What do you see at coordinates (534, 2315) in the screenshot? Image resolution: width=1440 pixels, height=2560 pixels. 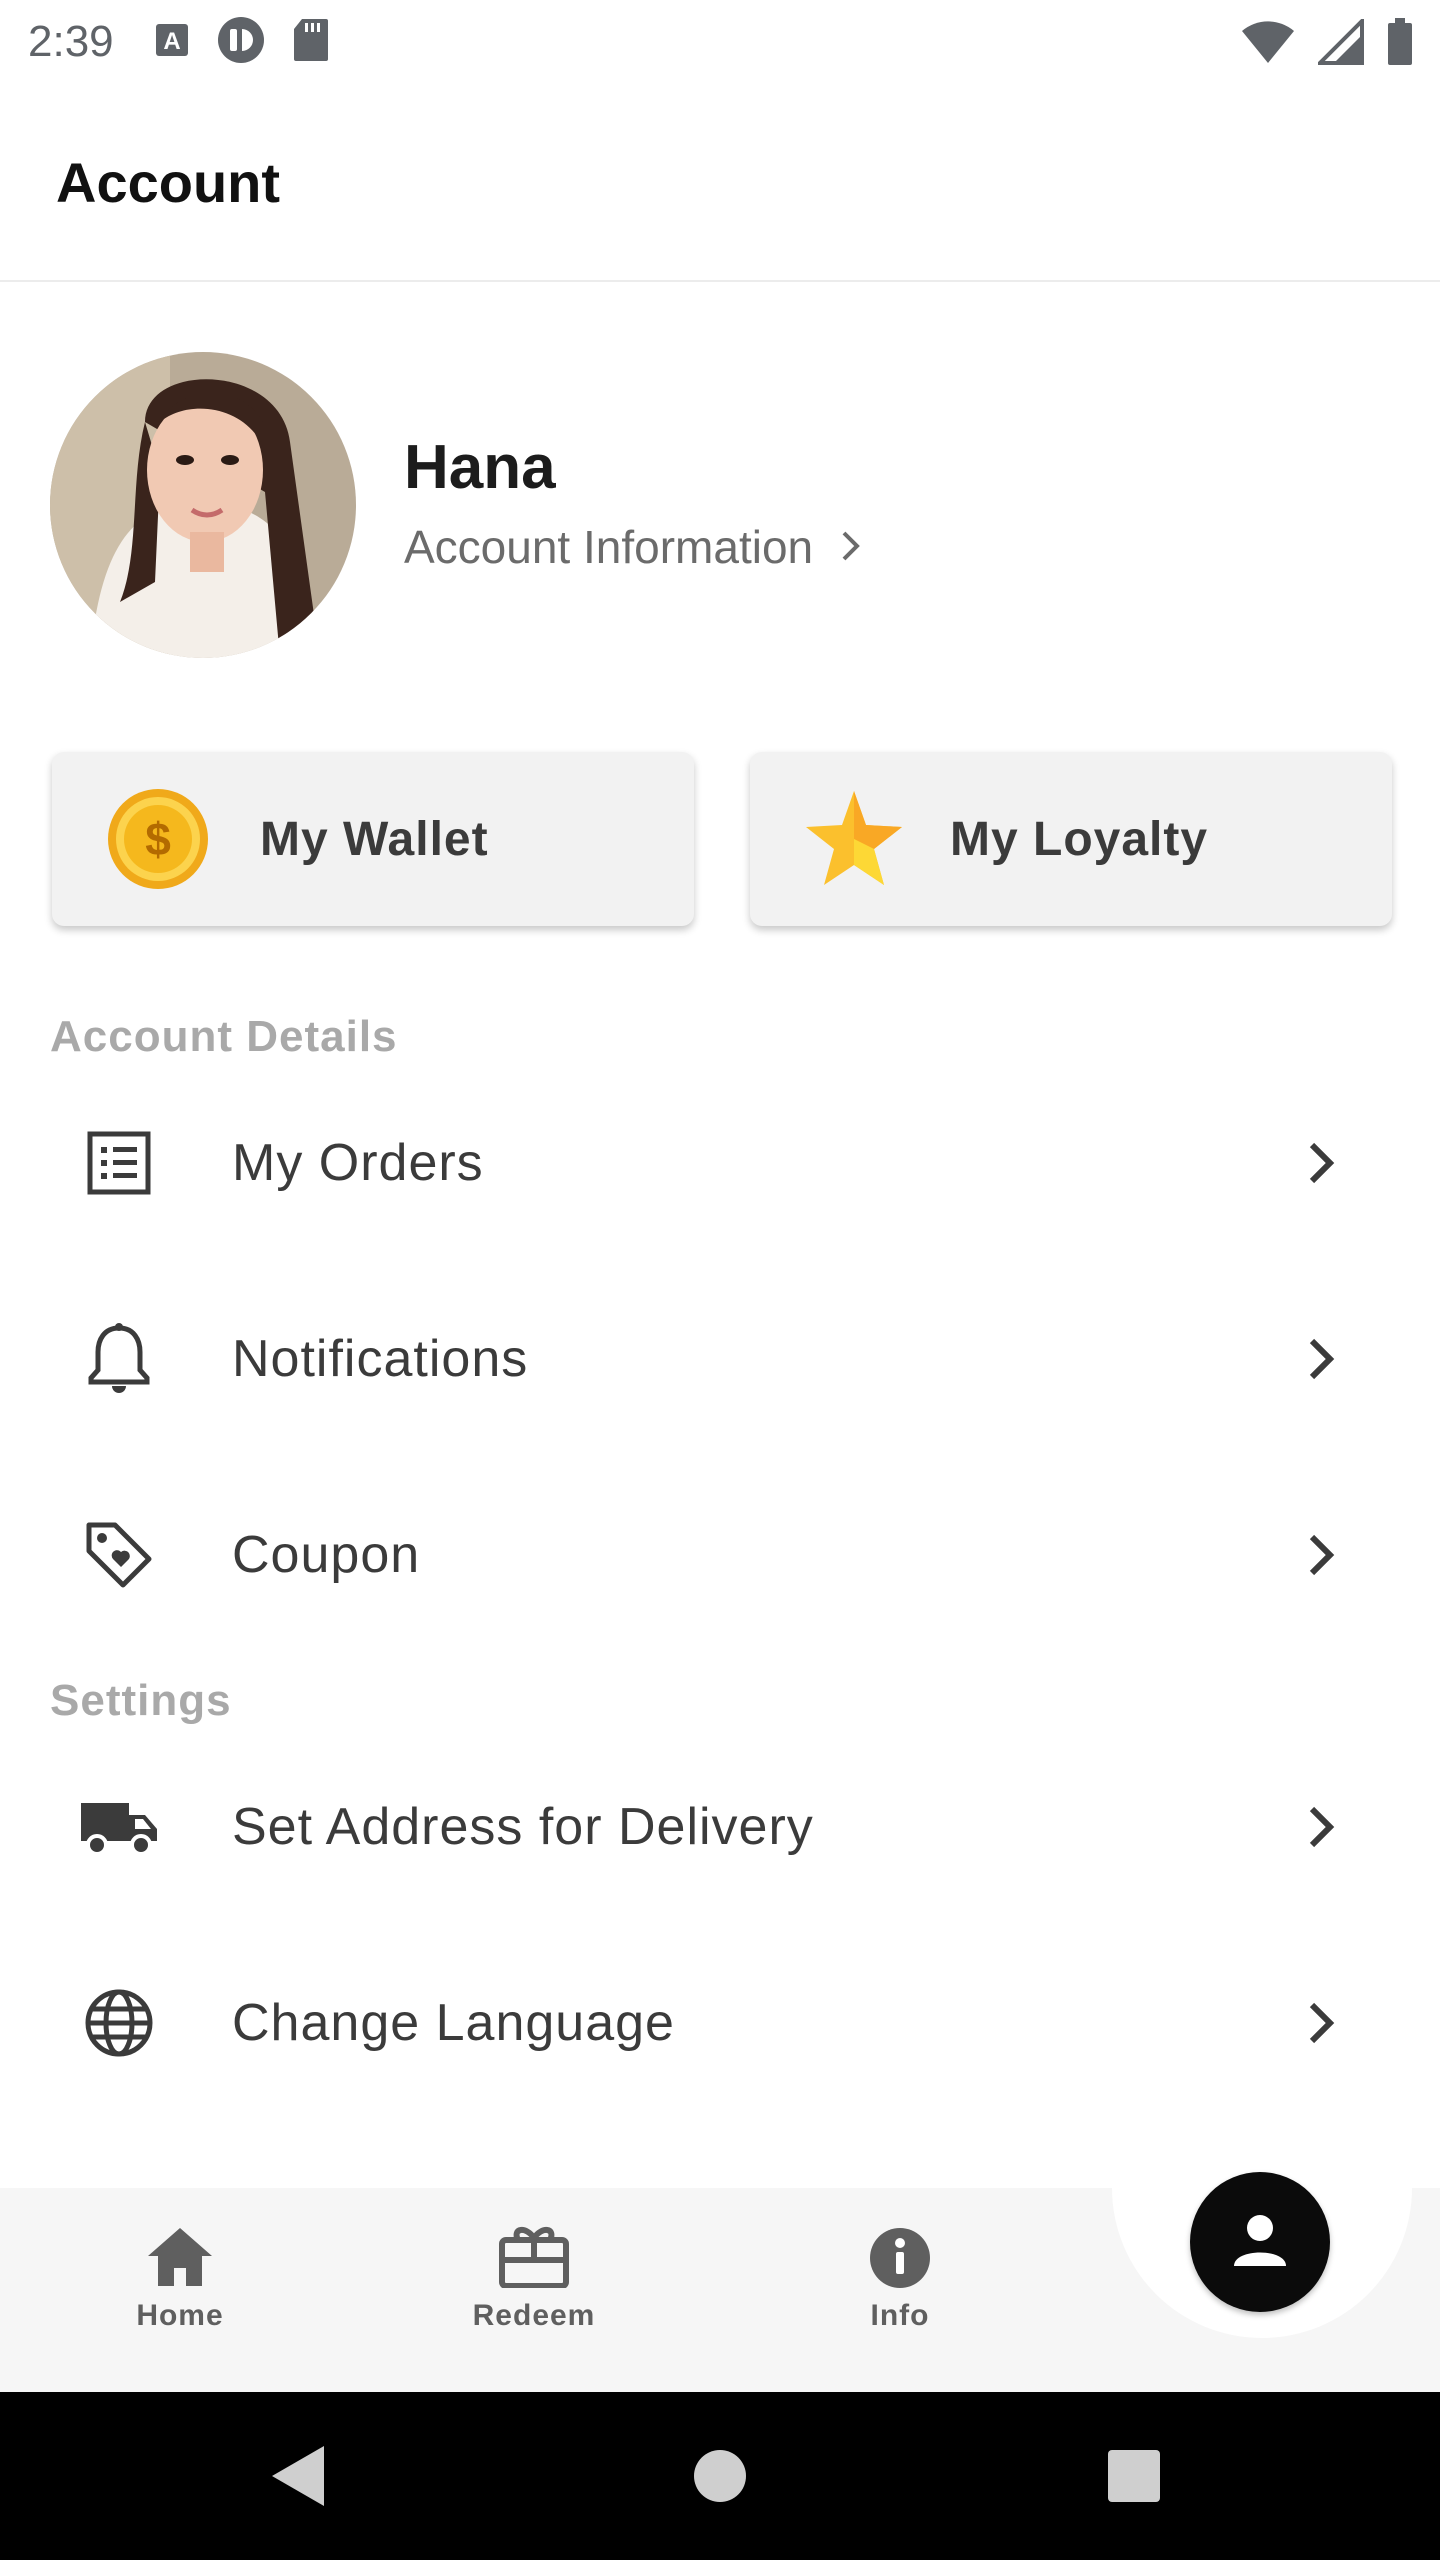 I see `nav-label-redeem: Redeem` at bounding box center [534, 2315].